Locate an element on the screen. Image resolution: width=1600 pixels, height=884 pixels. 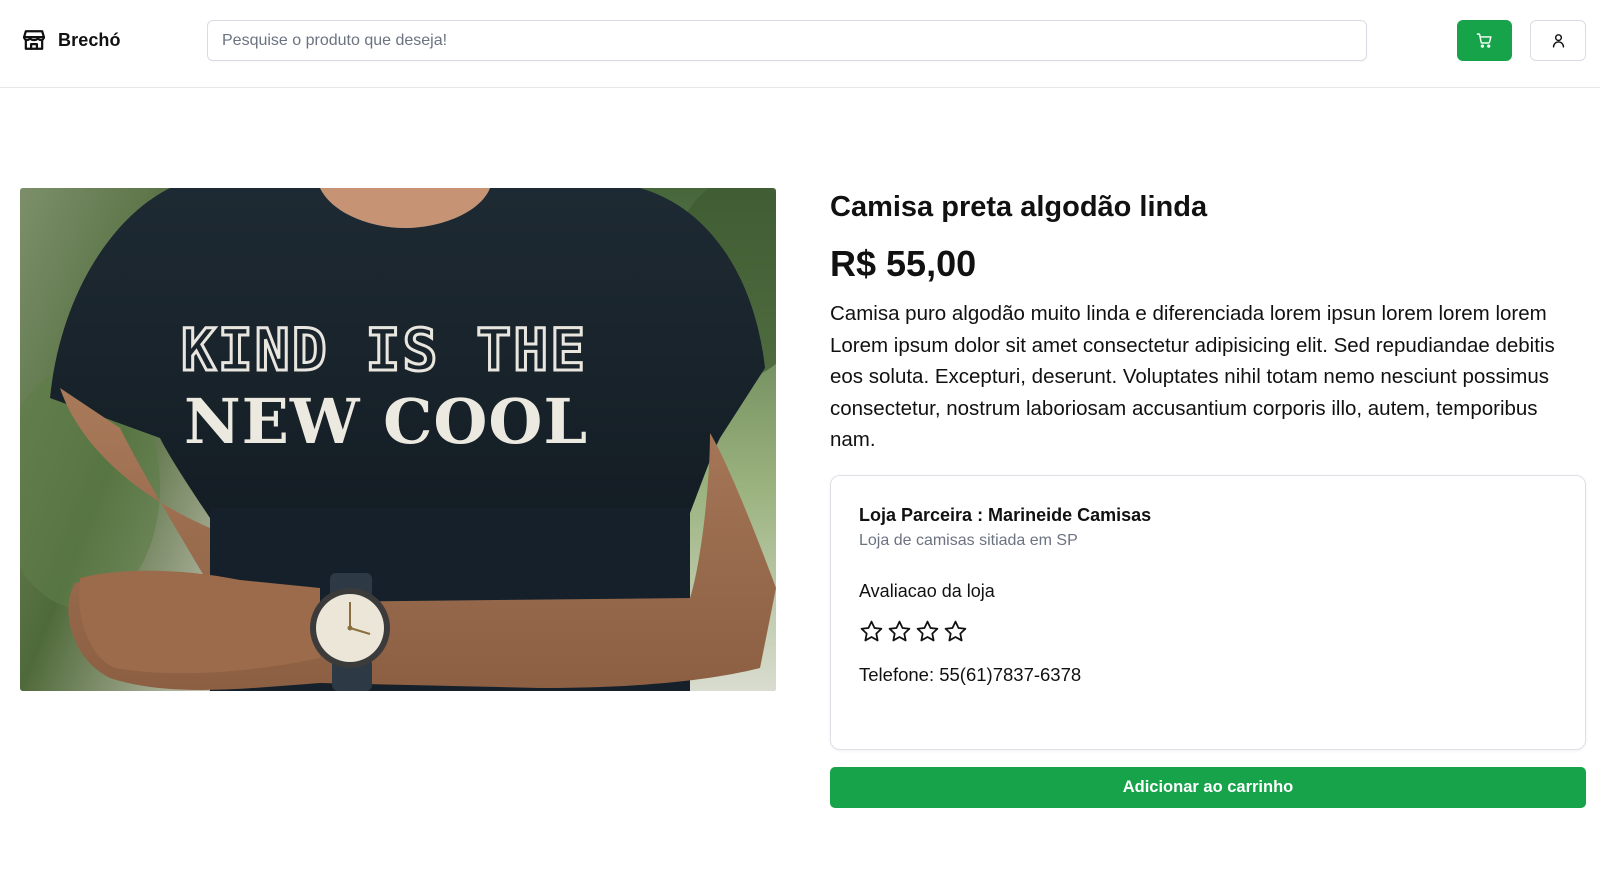
store-description: Loja de camisas sitiada em SP is located at coordinates (968, 540).